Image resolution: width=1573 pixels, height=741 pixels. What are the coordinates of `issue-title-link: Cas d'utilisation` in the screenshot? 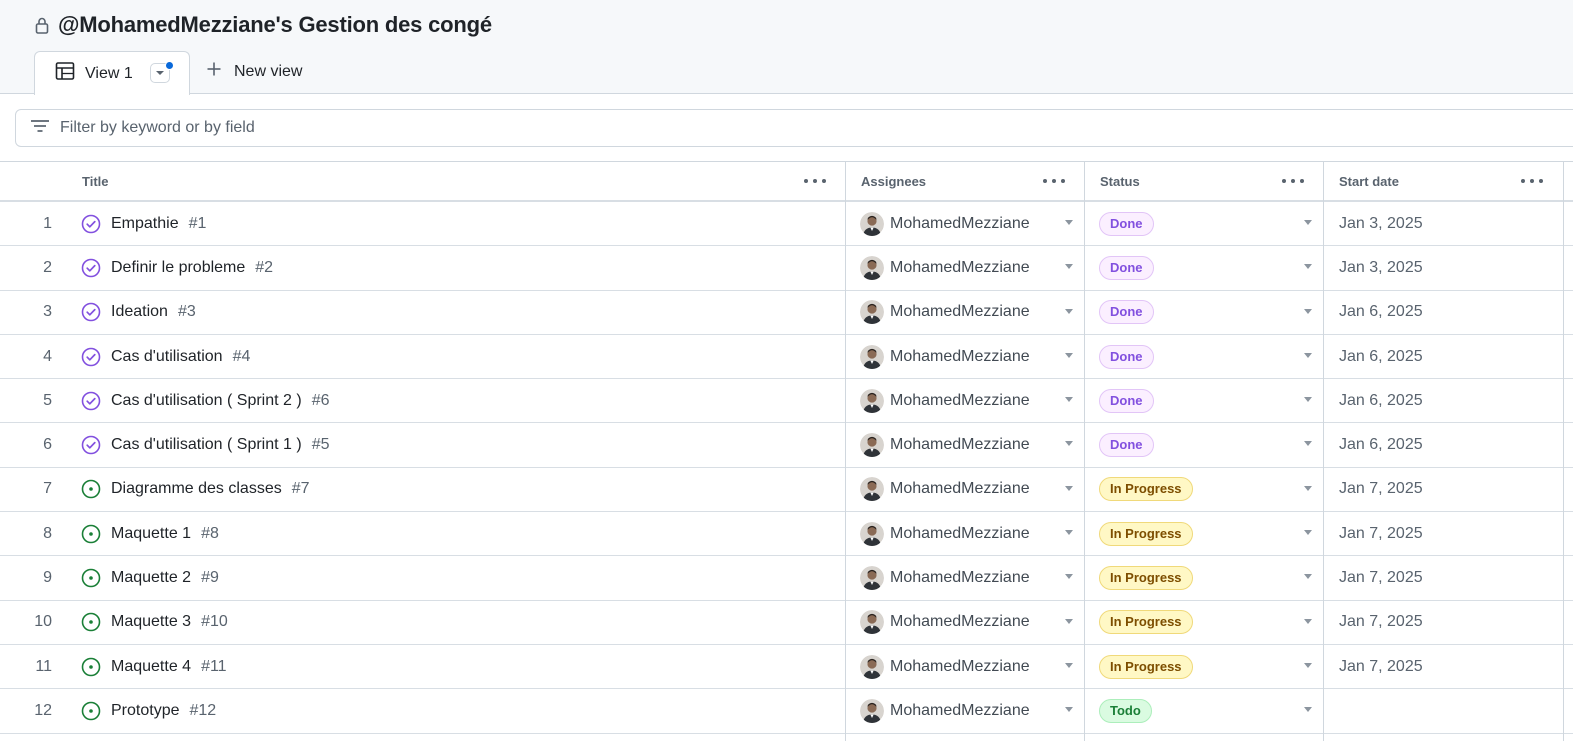 It's located at (167, 357).